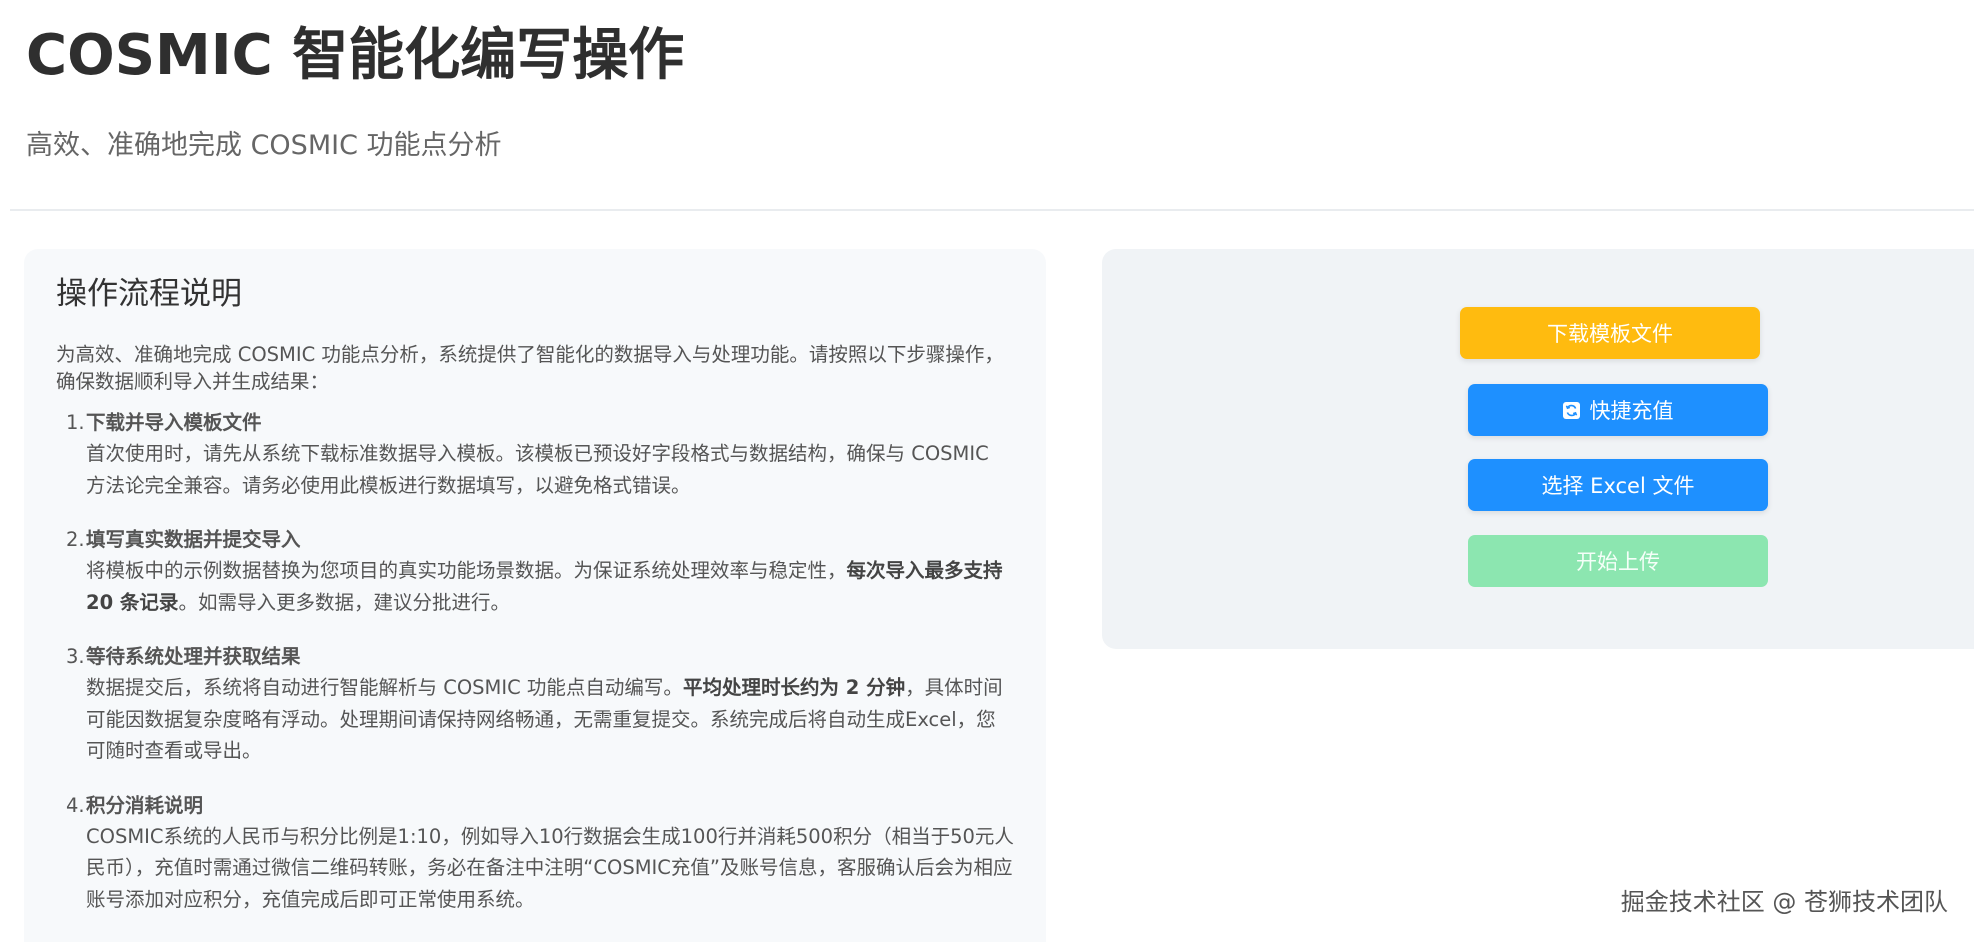  I want to click on guide-heading: 操作流程说明, so click(149, 294).